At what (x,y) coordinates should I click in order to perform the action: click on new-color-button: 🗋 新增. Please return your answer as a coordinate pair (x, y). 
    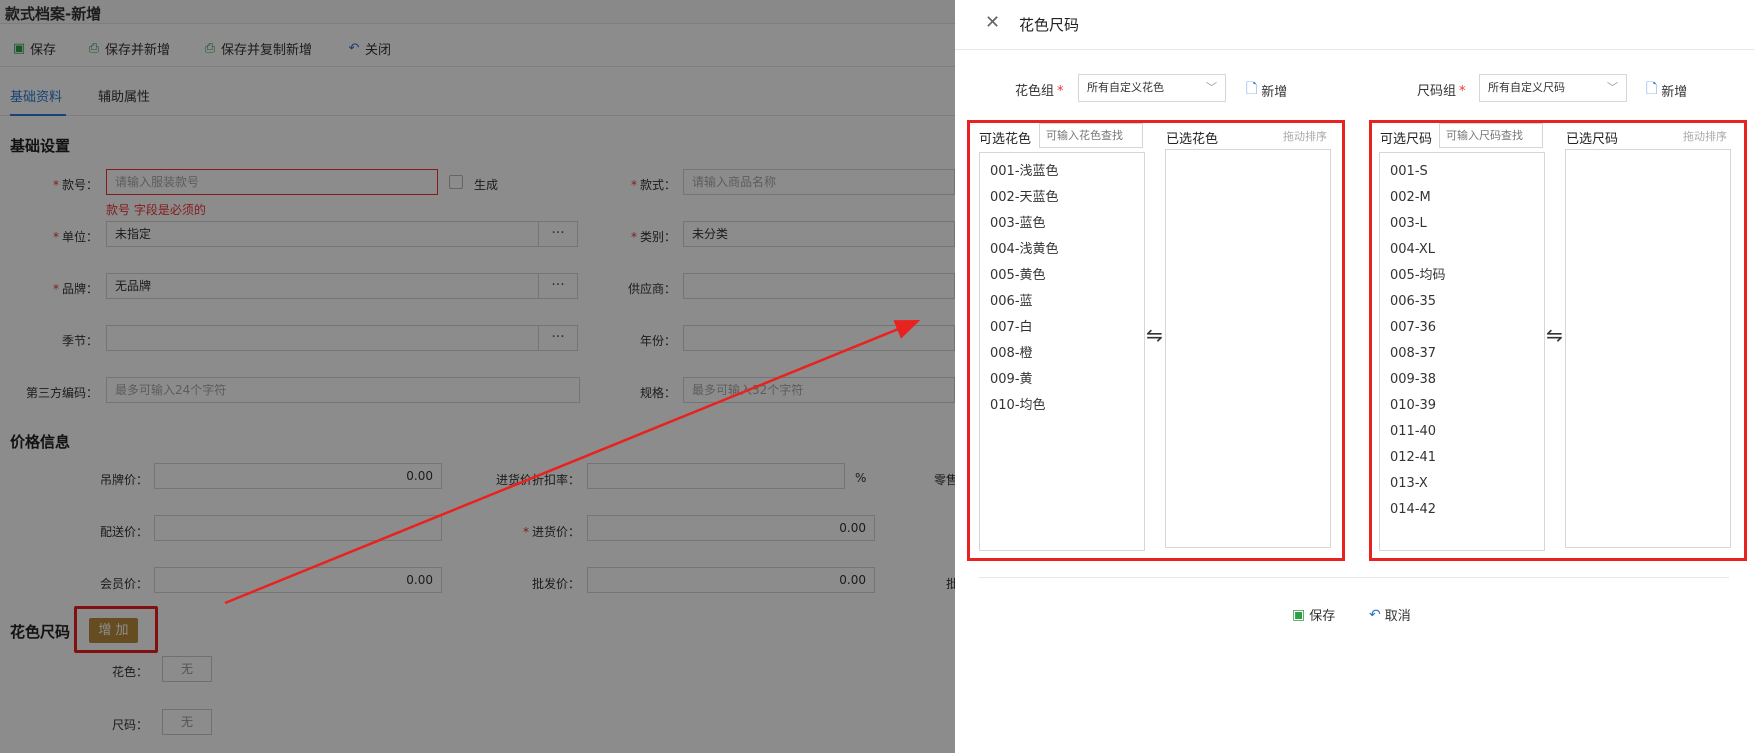
    Looking at the image, I should click on (1266, 90).